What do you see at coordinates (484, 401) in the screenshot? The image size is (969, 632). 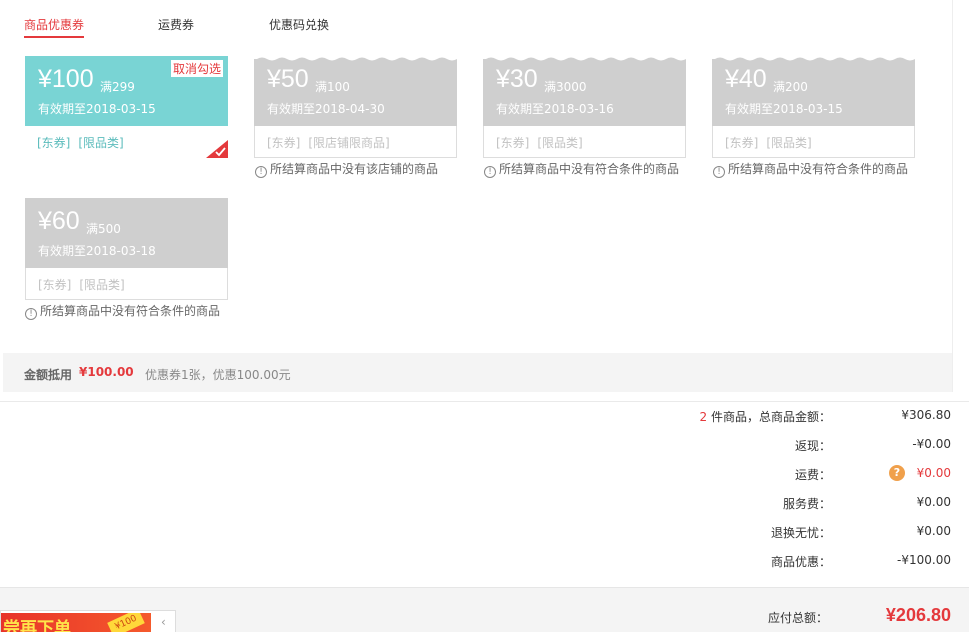 I see `section-divider` at bounding box center [484, 401].